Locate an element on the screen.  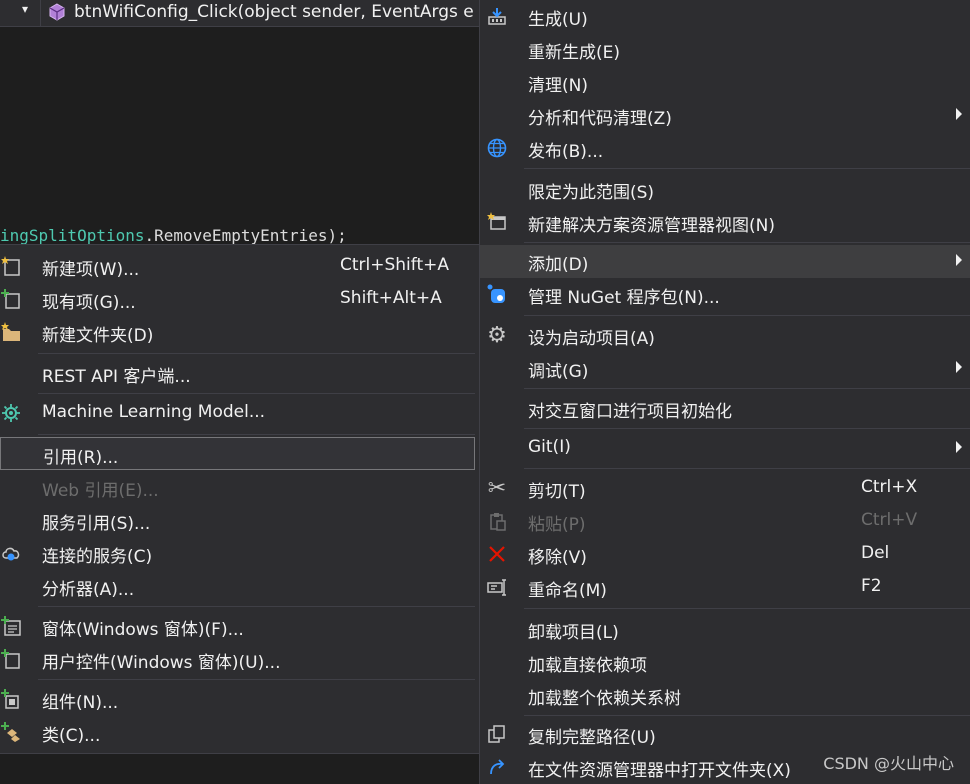
menu-item-copy-path: 复制完整路径(U) is located at coordinates (725, 734).